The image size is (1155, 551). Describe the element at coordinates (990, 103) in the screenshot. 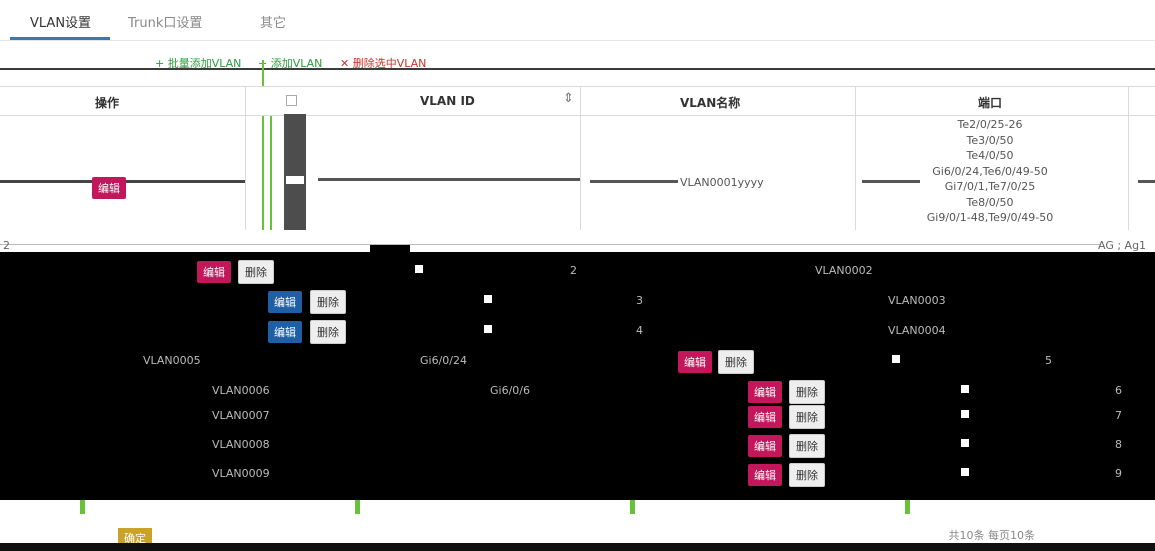

I see `header-ports: 端口` at that location.